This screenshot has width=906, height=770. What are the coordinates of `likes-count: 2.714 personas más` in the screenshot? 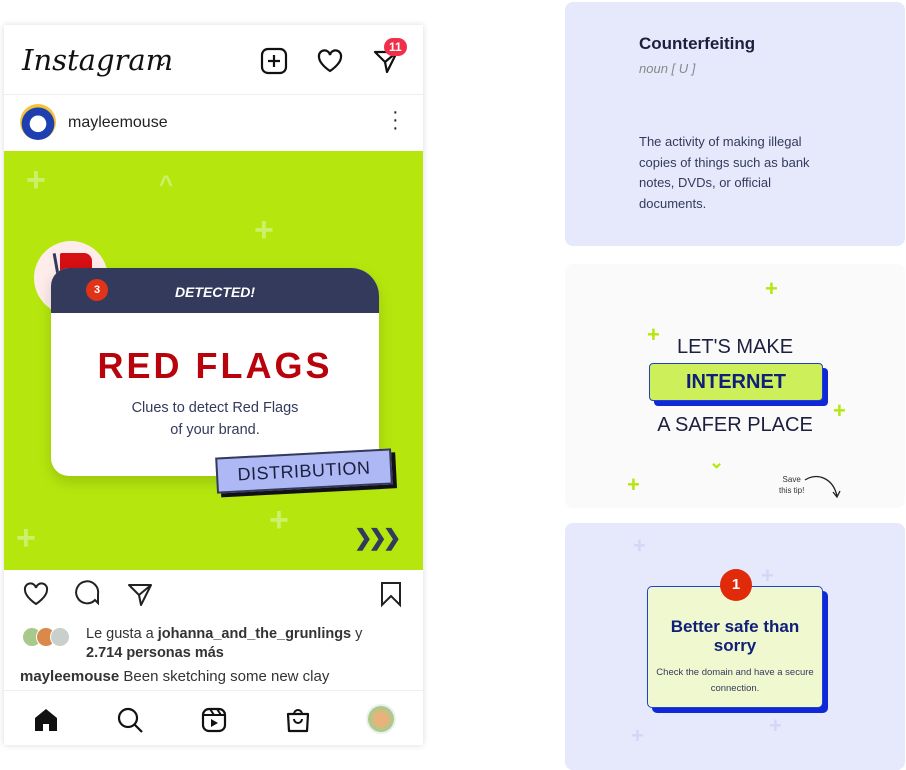 It's located at (155, 653).